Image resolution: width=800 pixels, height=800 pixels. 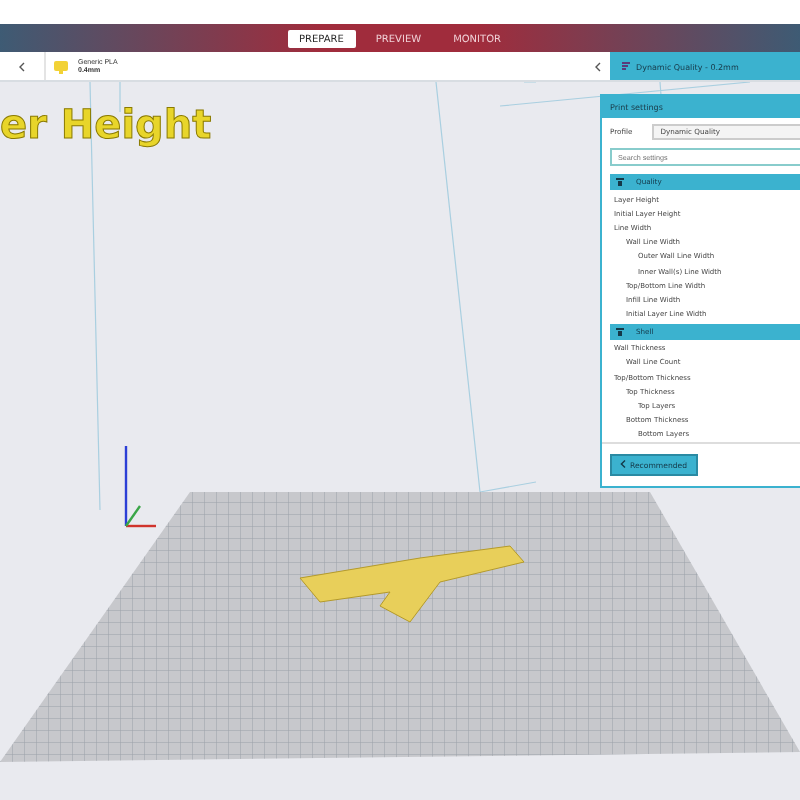 What do you see at coordinates (61, 66) in the screenshot?
I see `spool-icon` at bounding box center [61, 66].